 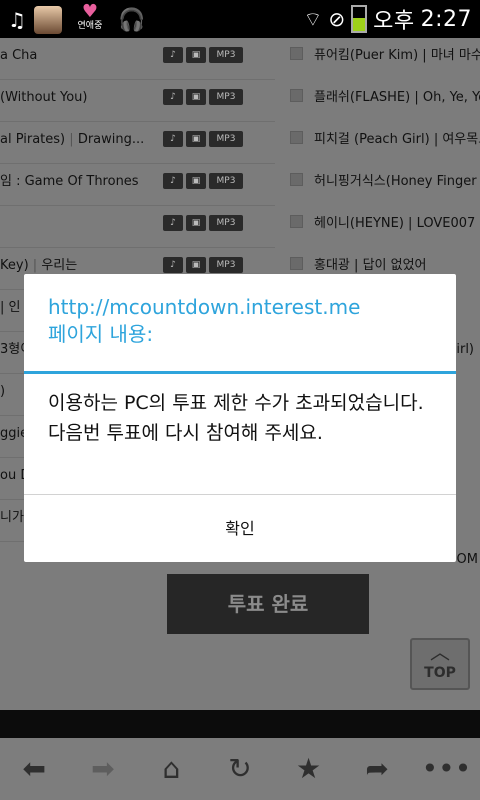 What do you see at coordinates (465, 349) in the screenshot?
I see `song-title-partial: irl)` at bounding box center [465, 349].